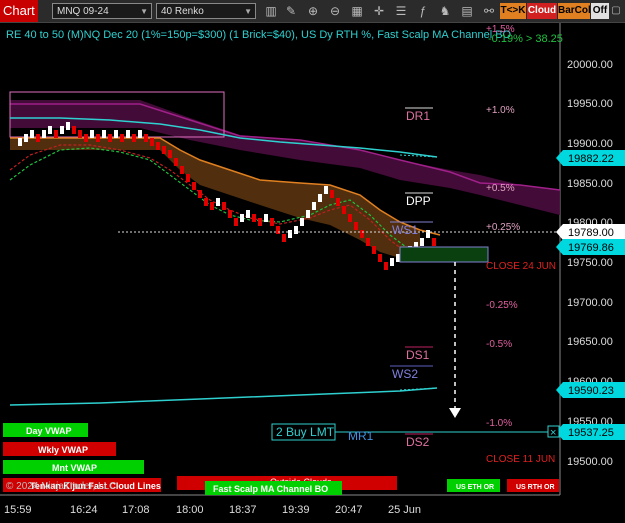  I want to click on properties-icon: ☰, so click(401, 11).